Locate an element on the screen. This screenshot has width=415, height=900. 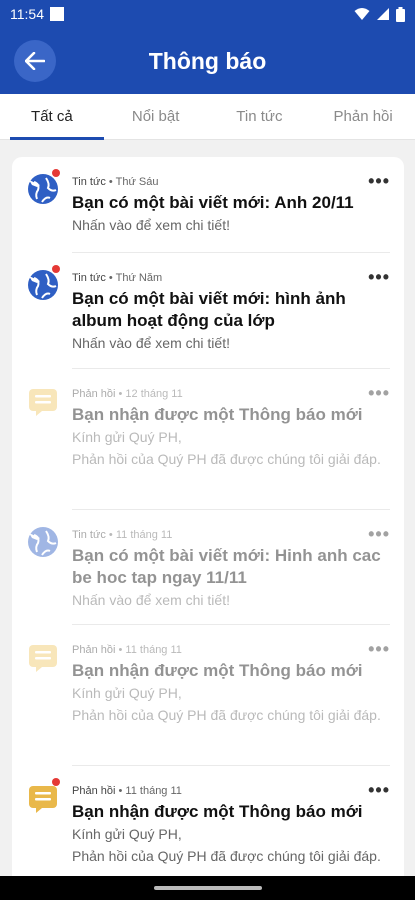
notification-meta: Phản hồi • 12 tháng 11 is located at coordinates (231, 394).